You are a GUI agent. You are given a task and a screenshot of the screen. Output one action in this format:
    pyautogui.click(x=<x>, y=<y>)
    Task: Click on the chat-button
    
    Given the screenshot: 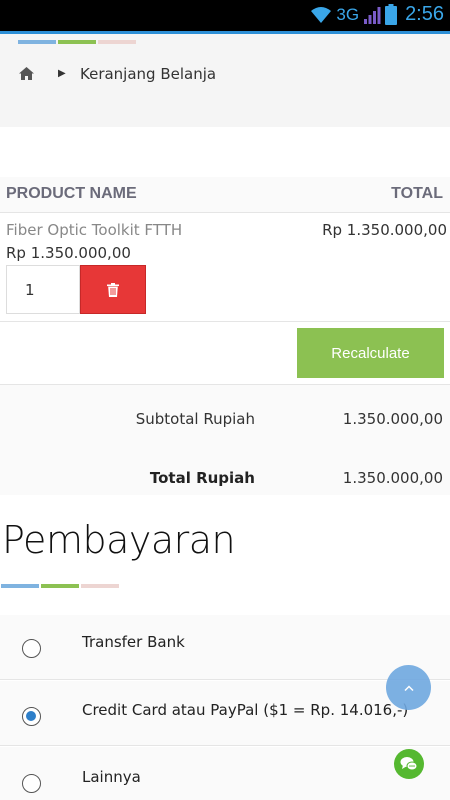 What is the action you would take?
    pyautogui.click(x=409, y=764)
    